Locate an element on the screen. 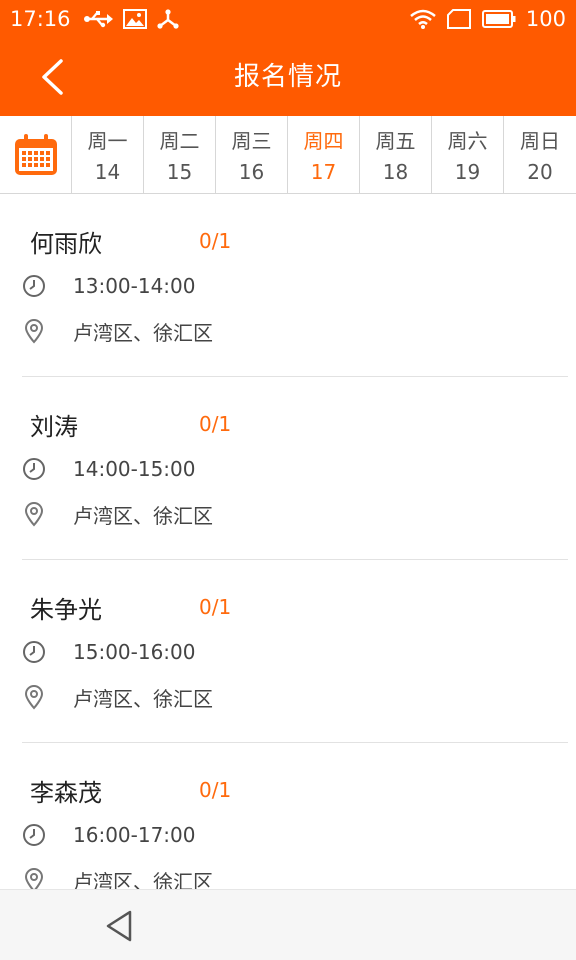 The width and height of the screenshot is (576, 960). day-date: 14 is located at coordinates (107, 172).